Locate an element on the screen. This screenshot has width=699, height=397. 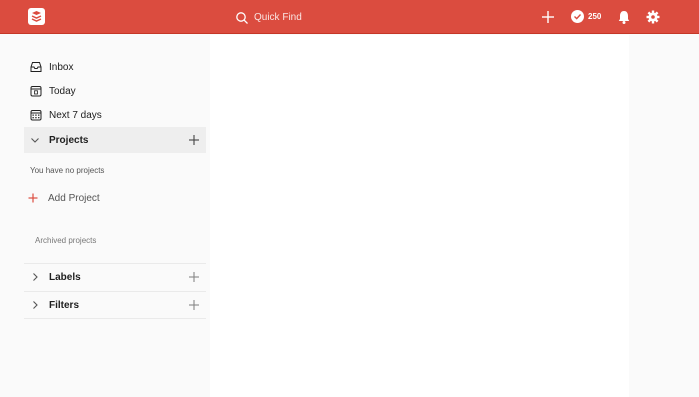
projects-section-toggle: Projects is located at coordinates (115, 140).